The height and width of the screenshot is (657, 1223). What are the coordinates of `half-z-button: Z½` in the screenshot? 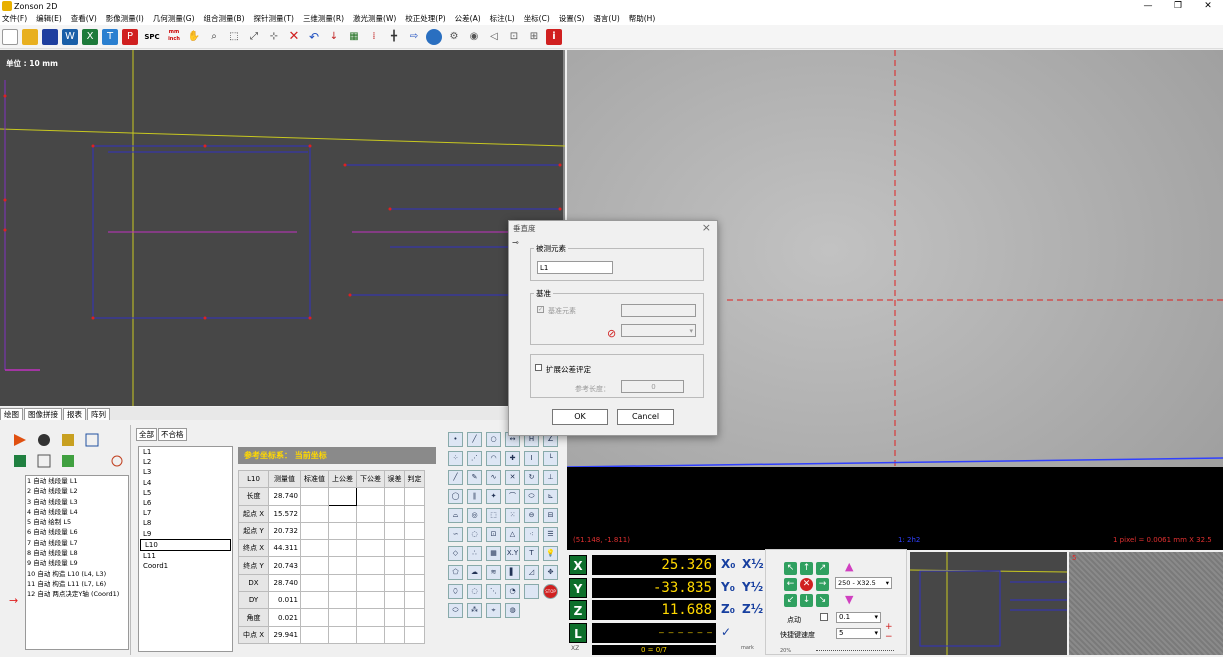 It's located at (752, 609).